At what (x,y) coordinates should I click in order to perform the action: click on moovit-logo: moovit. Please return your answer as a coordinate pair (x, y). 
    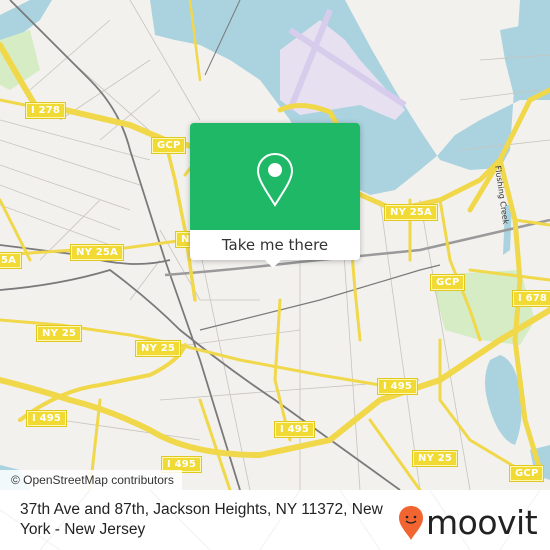
    Looking at the image, I should click on (468, 523).